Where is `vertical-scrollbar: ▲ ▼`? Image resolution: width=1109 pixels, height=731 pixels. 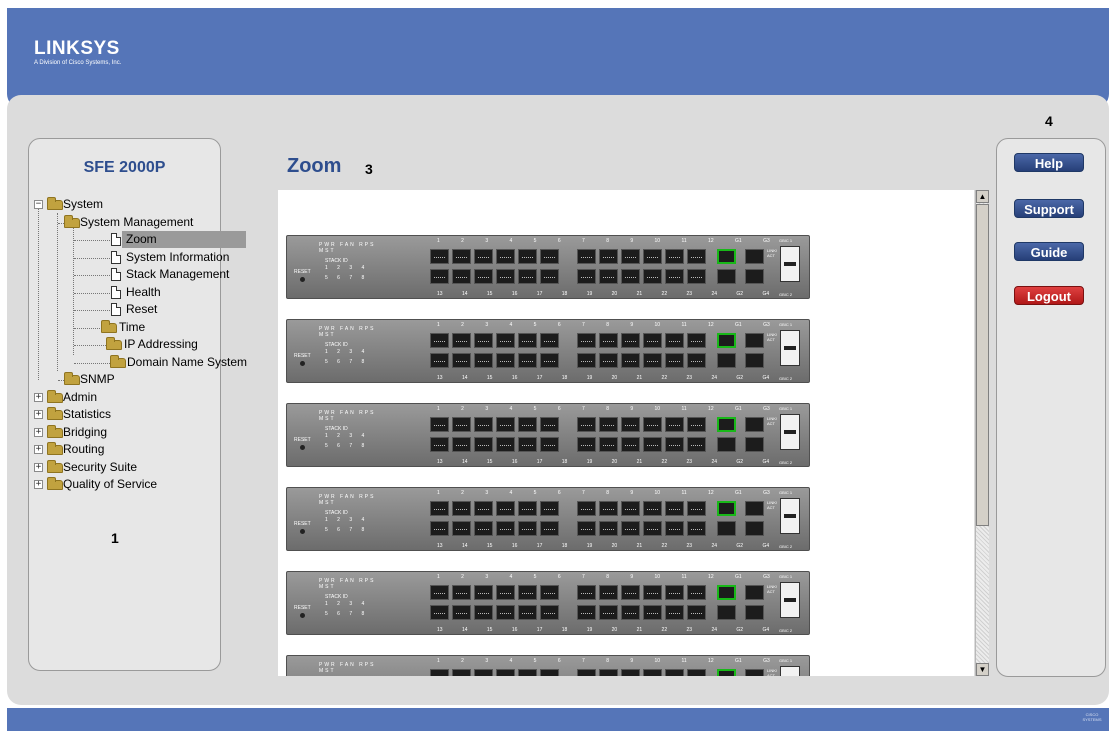
vertical-scrollbar: ▲ ▼ is located at coordinates (982, 433).